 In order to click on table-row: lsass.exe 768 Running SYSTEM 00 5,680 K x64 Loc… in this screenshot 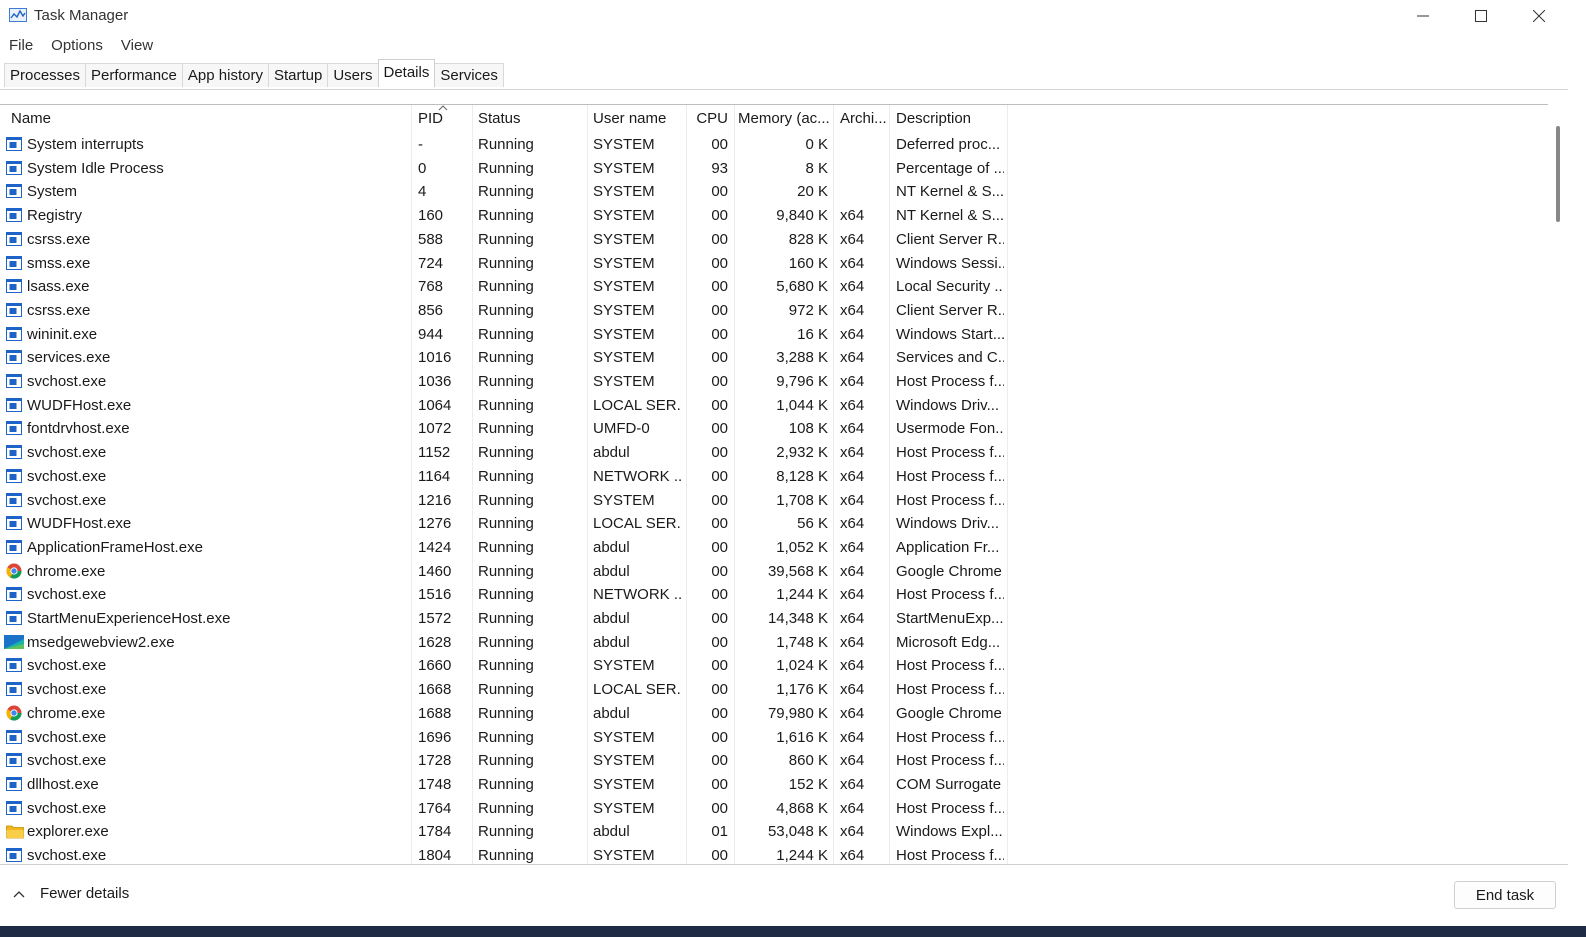, I will do `click(505, 287)`.